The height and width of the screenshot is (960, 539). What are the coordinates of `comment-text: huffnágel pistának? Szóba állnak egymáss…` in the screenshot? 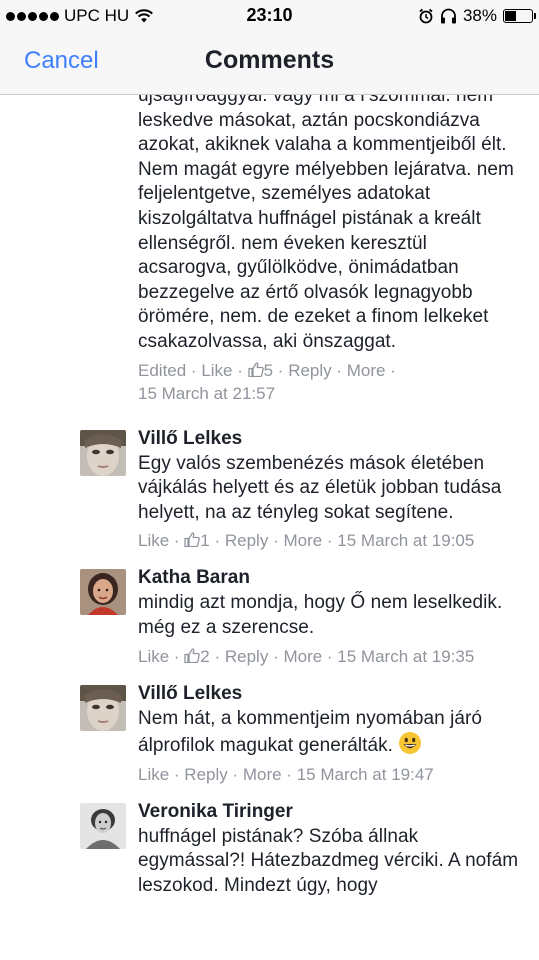 It's located at (328, 860).